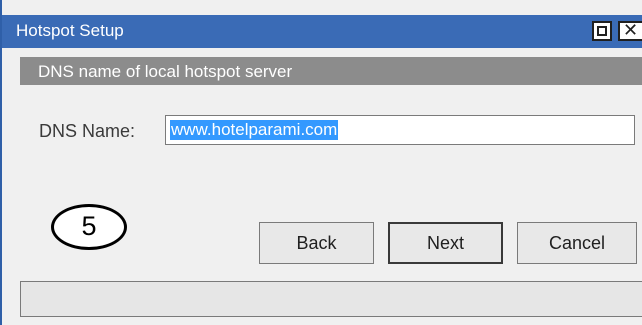  I want to click on dns-name-label: DNS Name:, so click(87, 131).